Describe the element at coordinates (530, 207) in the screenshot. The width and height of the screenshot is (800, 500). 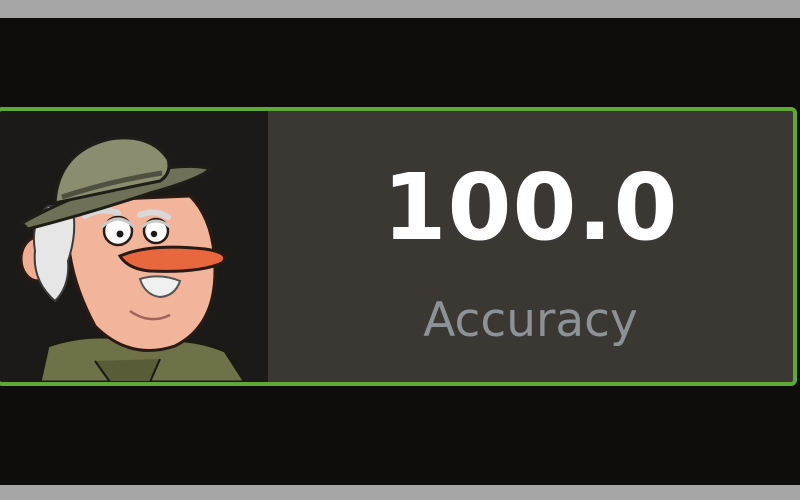
I see `accuracy-score: 100.0` at that location.